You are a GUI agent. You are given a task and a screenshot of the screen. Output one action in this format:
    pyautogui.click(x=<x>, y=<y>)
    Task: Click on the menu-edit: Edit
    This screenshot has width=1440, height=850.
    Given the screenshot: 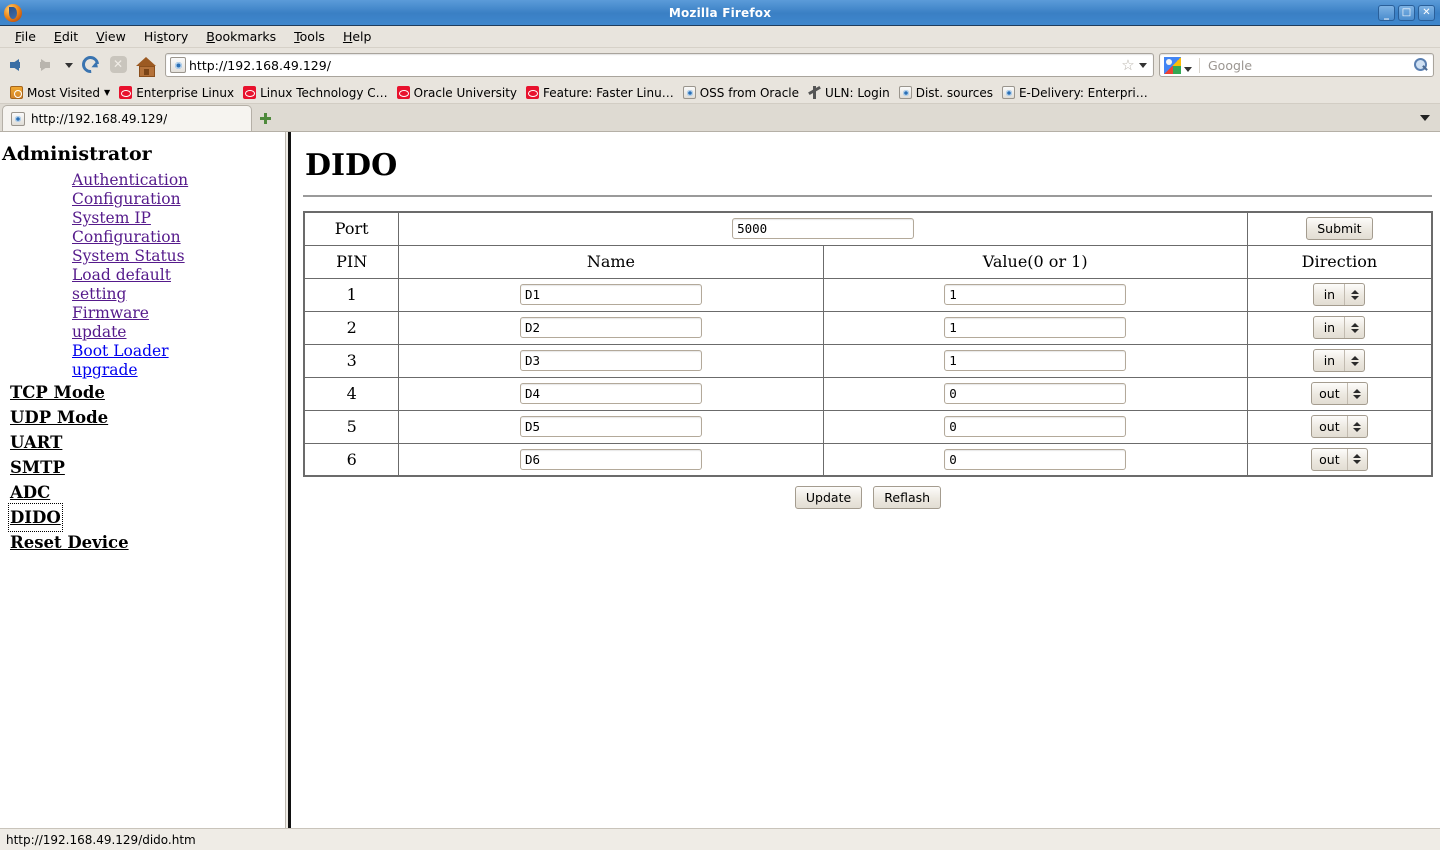 What is the action you would take?
    pyautogui.click(x=66, y=36)
    